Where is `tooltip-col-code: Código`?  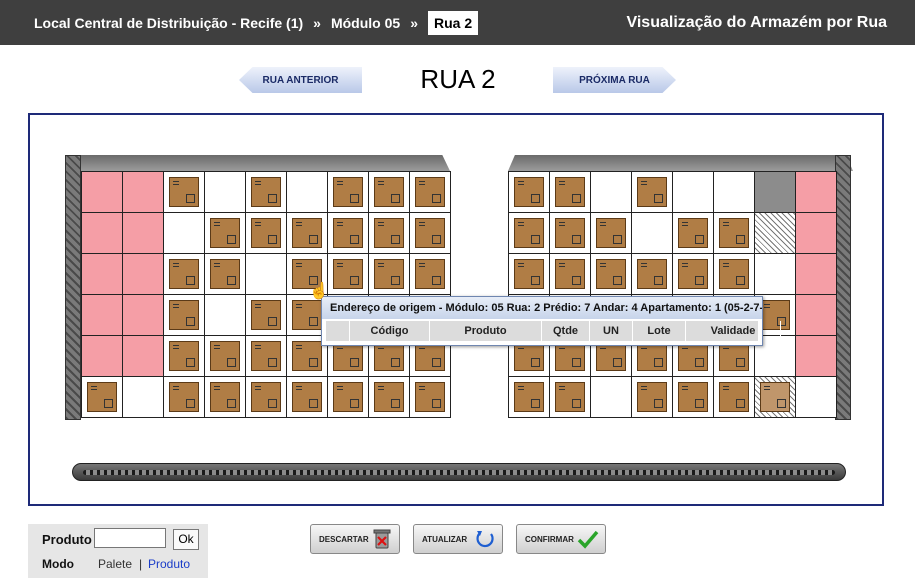 tooltip-col-code: Código is located at coordinates (390, 331).